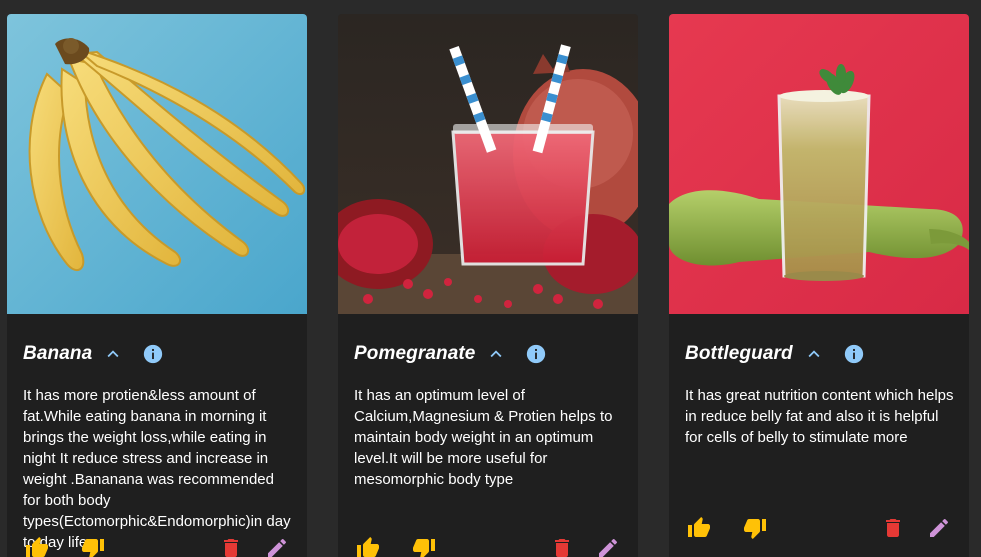 This screenshot has height=557, width=981. I want to click on card-header: Bottleguard, so click(775, 354).